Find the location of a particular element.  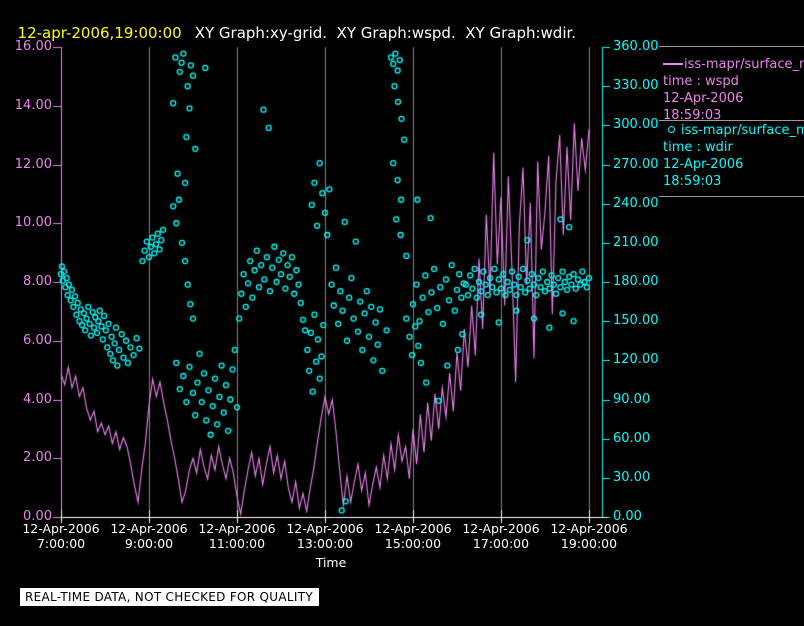

time-tick-label: 12-Apr-2006 7:00:00 is located at coordinates (61, 536).